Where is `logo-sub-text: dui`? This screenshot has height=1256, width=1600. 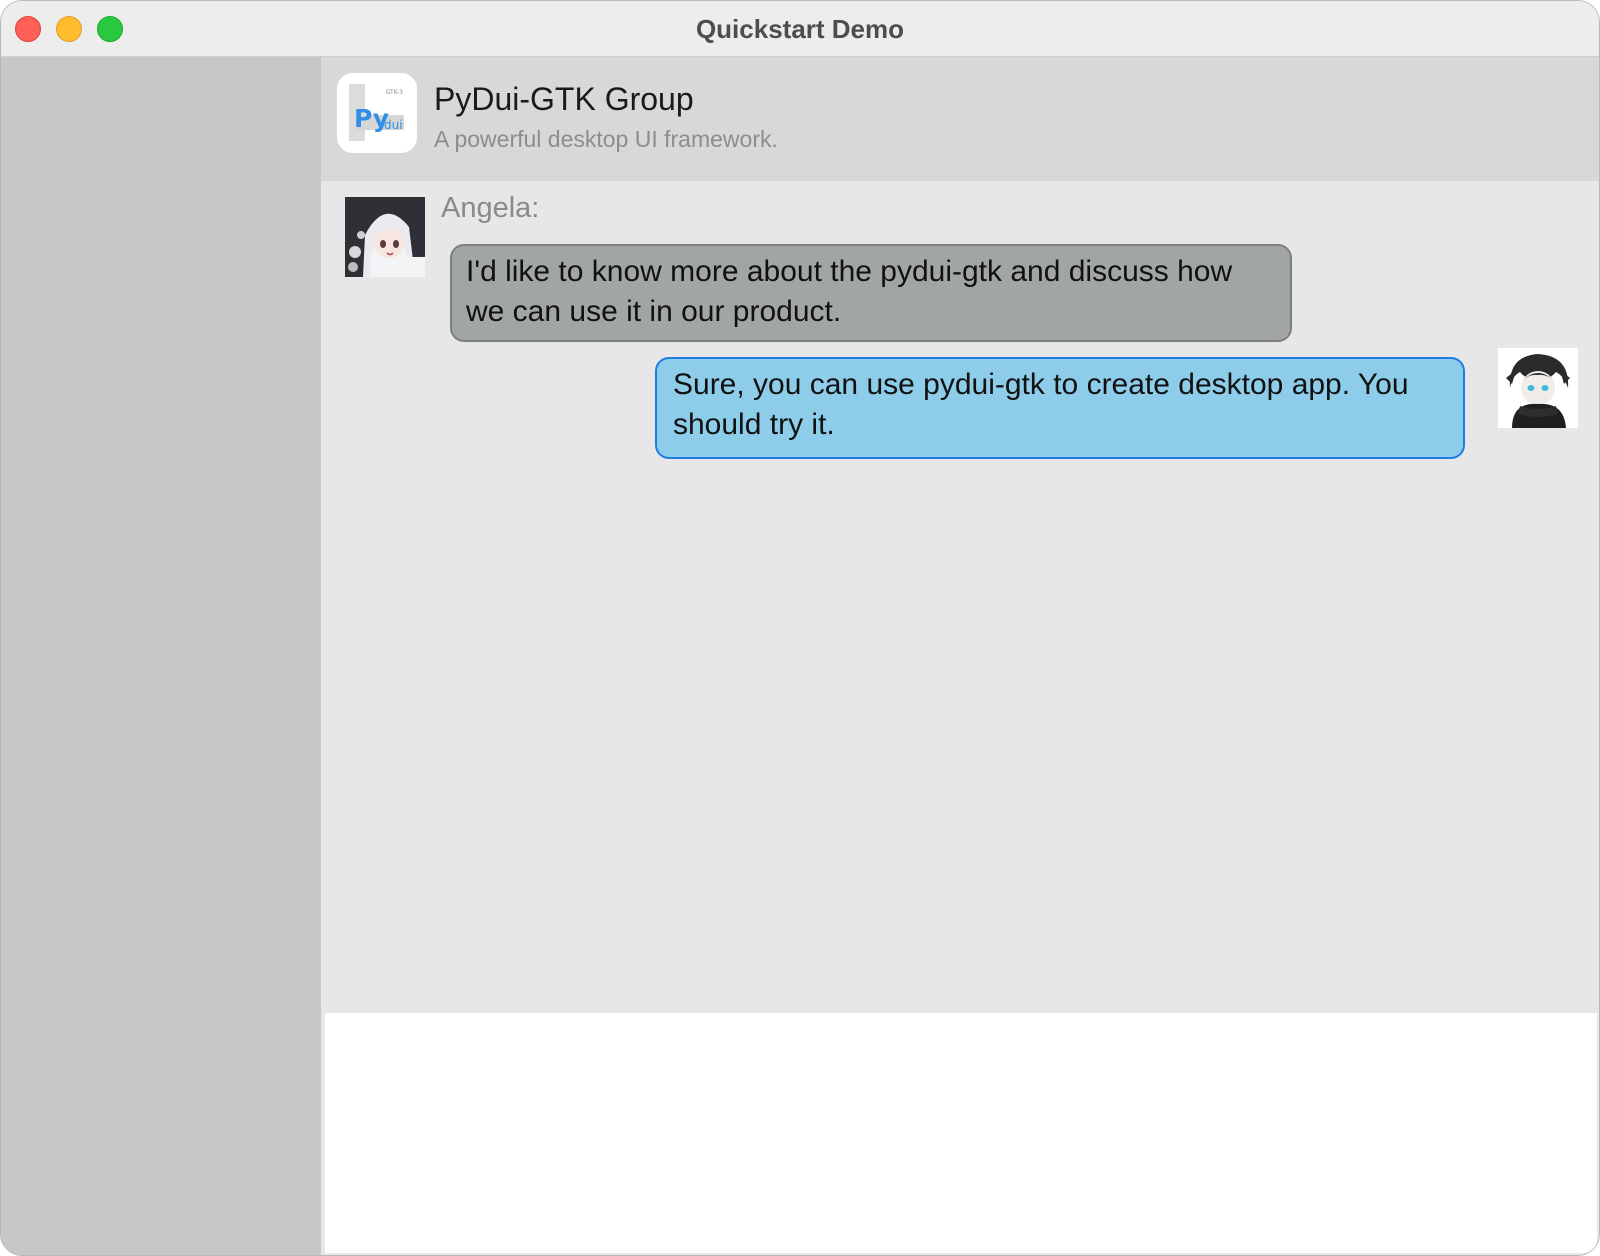 logo-sub-text: dui is located at coordinates (393, 125).